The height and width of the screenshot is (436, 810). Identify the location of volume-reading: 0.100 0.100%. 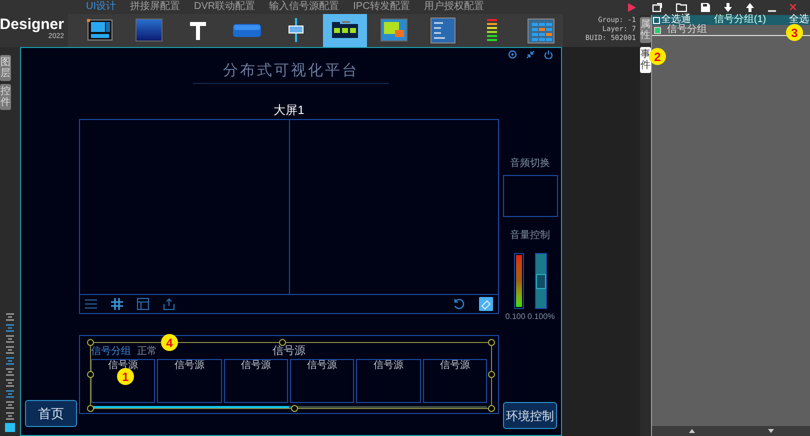
(530, 317).